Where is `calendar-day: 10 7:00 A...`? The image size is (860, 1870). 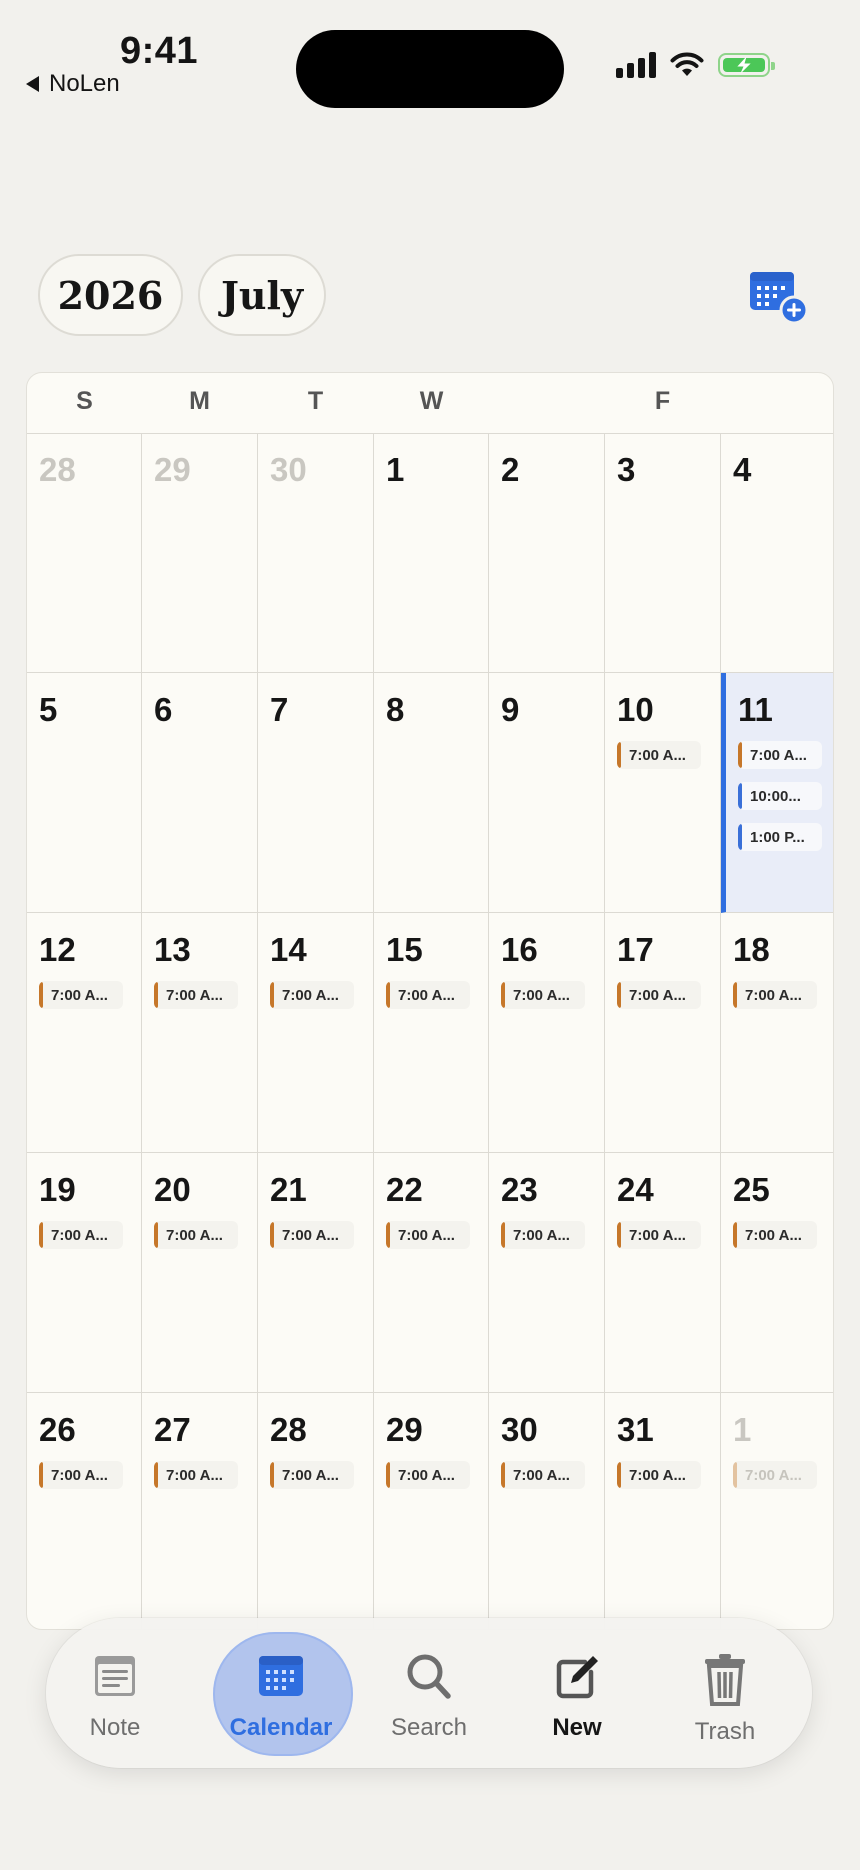 calendar-day: 10 7:00 A... is located at coordinates (663, 793).